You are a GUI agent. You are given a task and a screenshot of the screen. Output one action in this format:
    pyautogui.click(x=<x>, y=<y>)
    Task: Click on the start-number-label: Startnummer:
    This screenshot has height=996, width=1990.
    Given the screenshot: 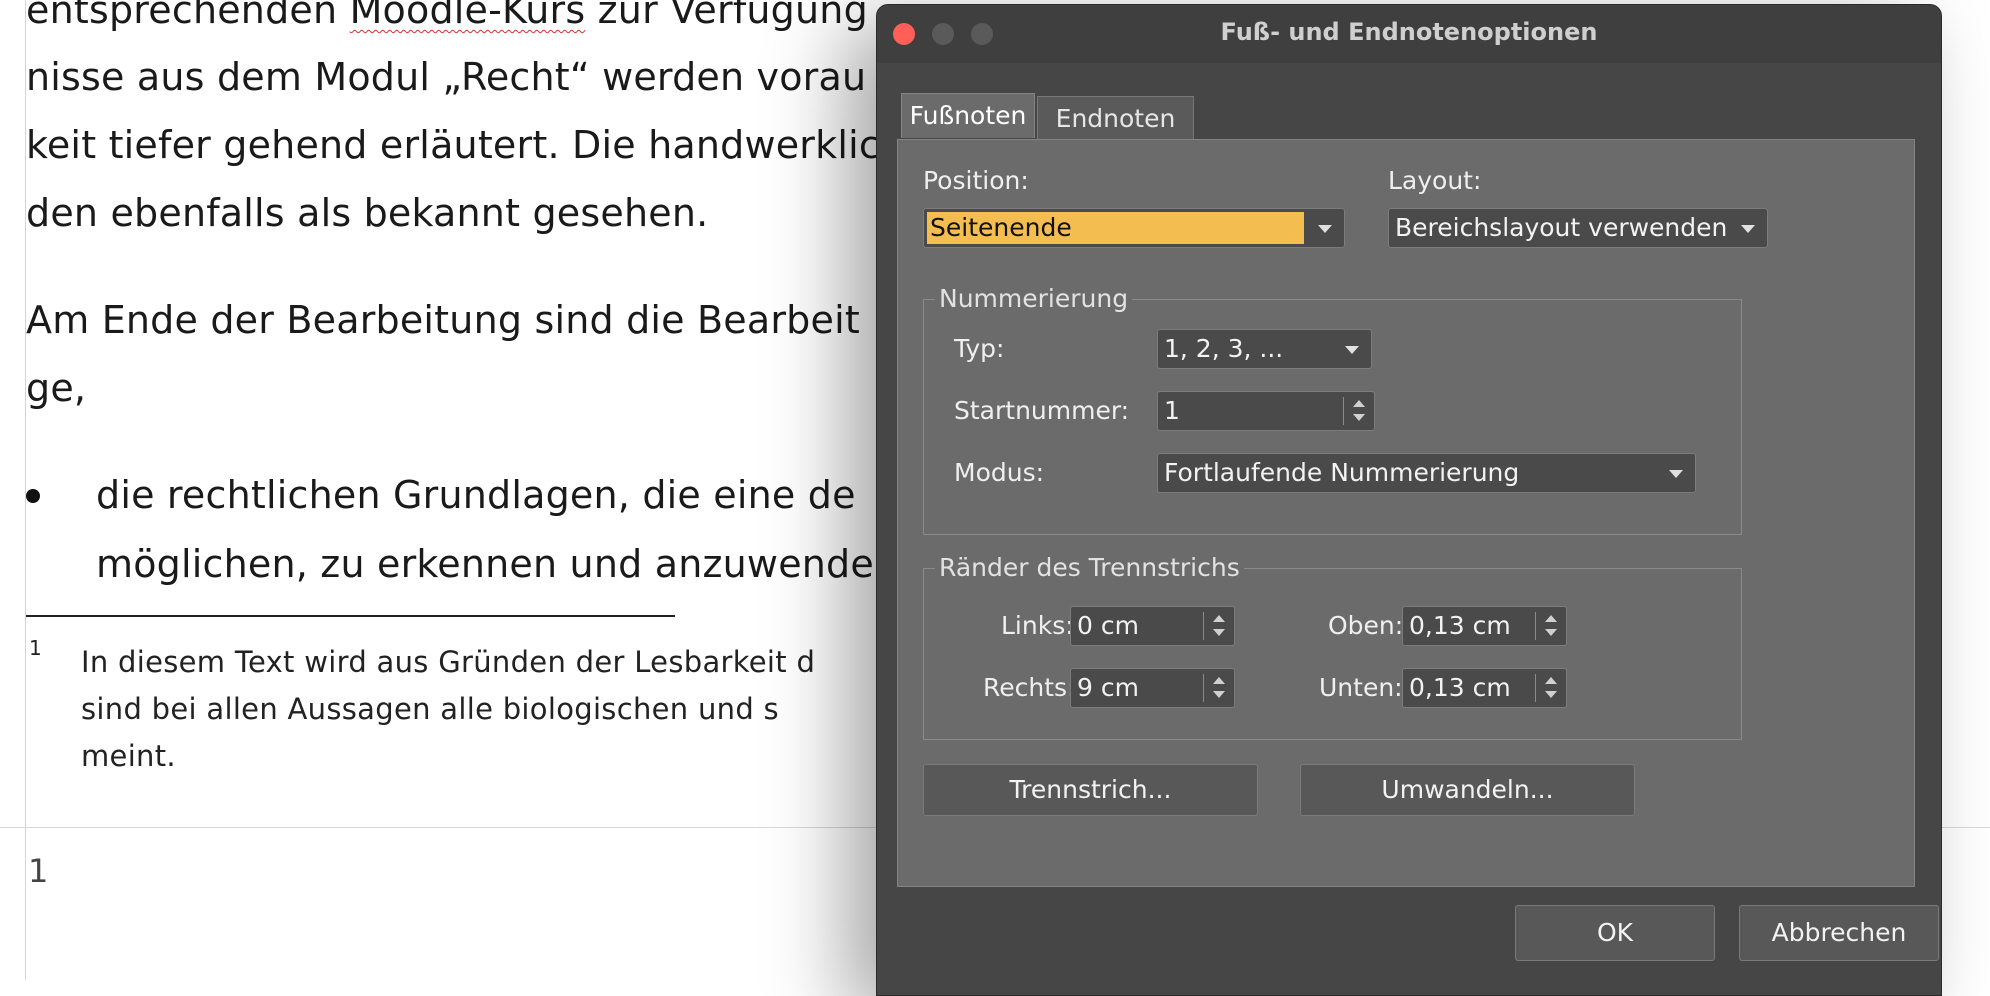 What is the action you would take?
    pyautogui.click(x=1042, y=410)
    